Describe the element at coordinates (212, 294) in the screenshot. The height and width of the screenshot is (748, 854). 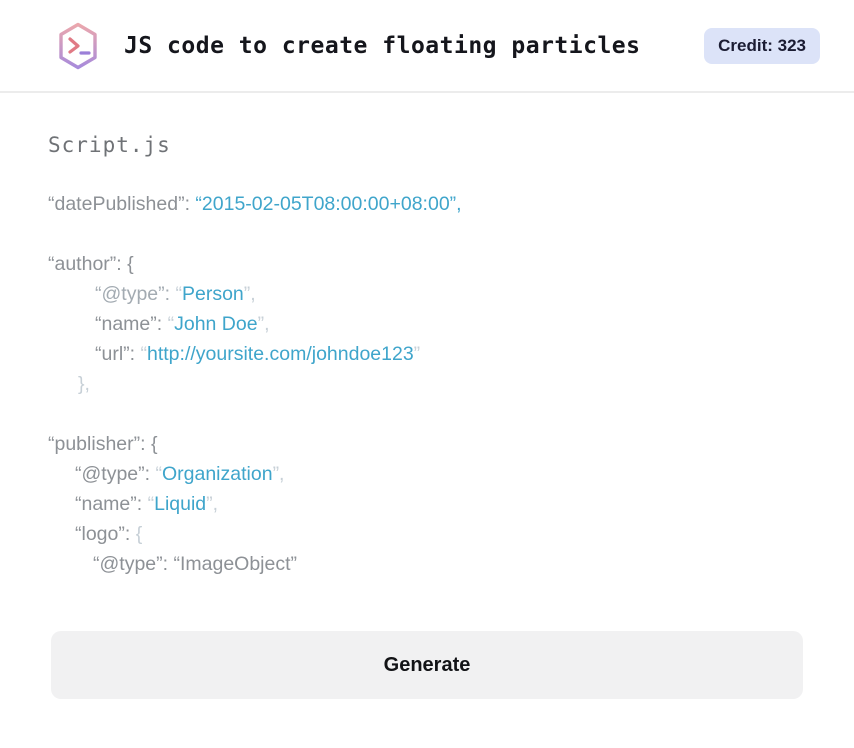
I see `code-token: Person` at that location.